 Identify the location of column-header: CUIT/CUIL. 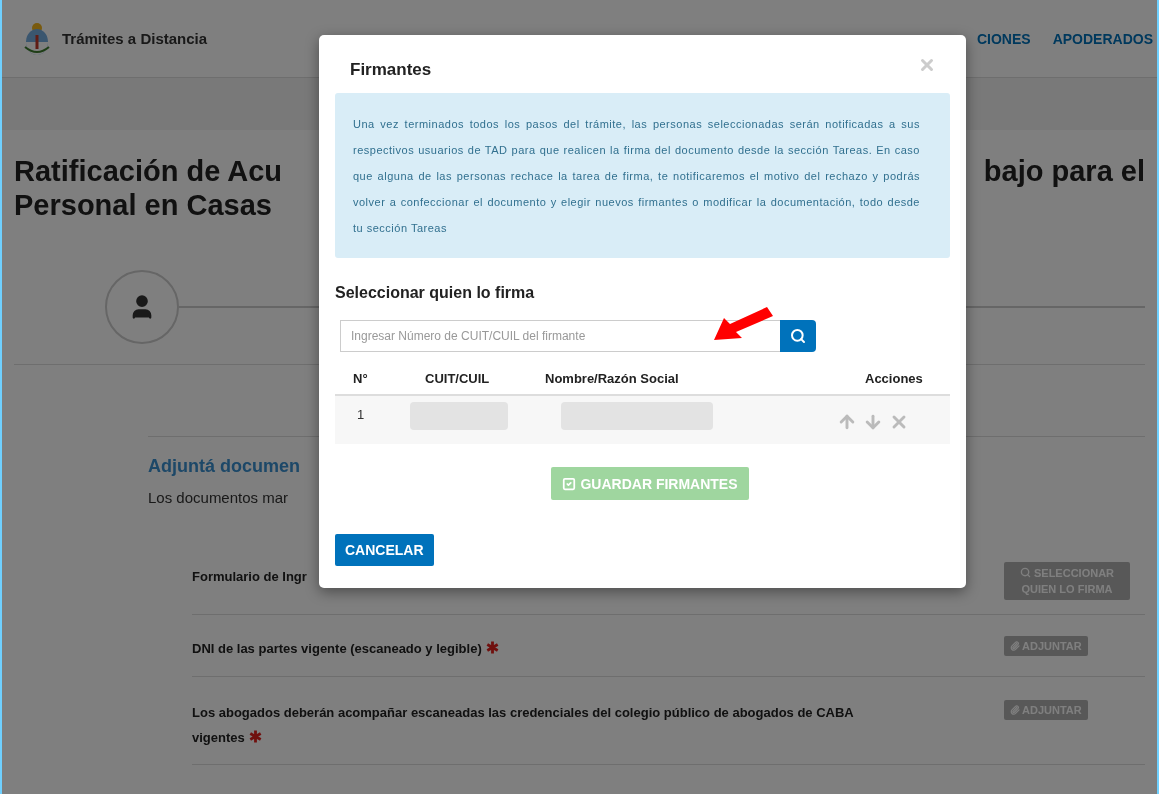
(457, 378).